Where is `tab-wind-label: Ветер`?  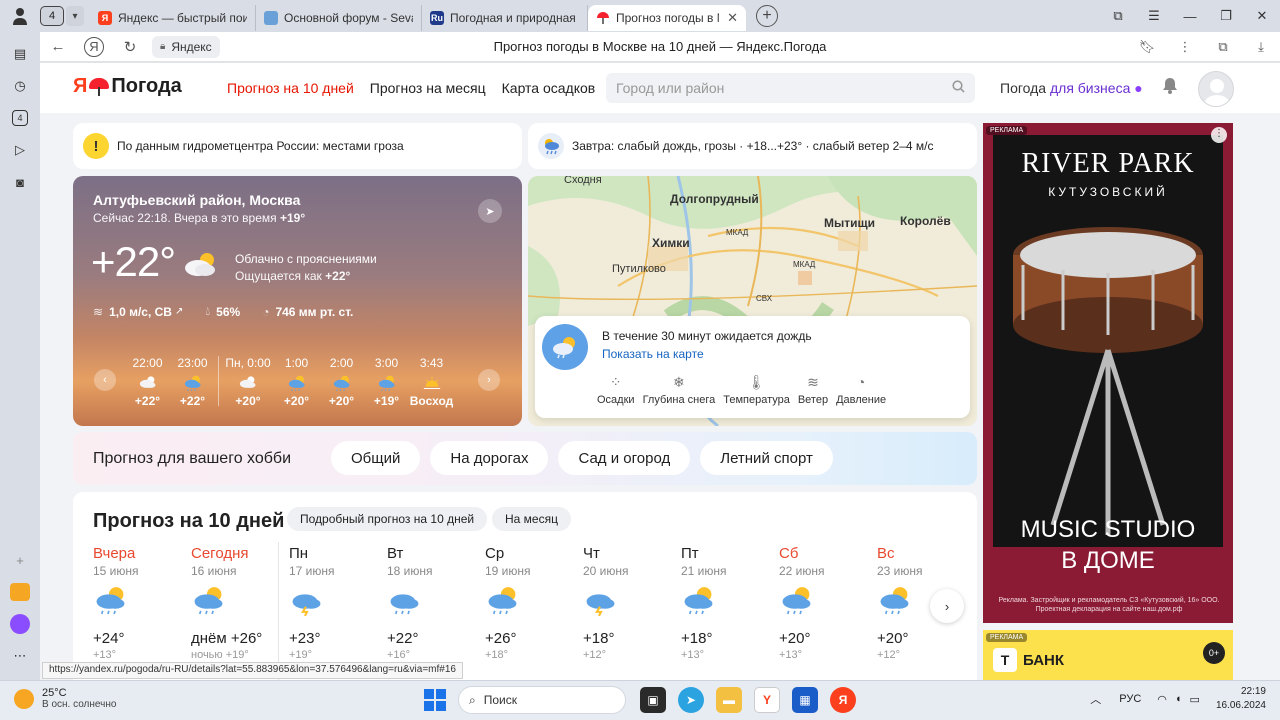 tab-wind-label: Ветер is located at coordinates (813, 400).